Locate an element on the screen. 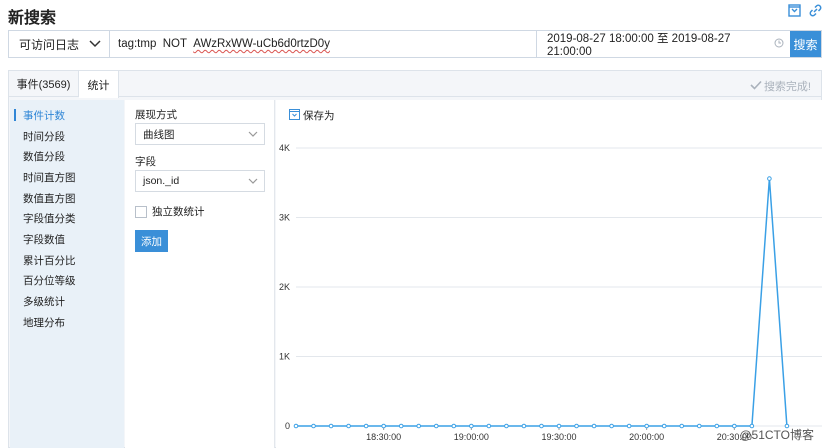 The height and width of the screenshot is (448, 830). source-select-value: 可访问日志 is located at coordinates (49, 44).